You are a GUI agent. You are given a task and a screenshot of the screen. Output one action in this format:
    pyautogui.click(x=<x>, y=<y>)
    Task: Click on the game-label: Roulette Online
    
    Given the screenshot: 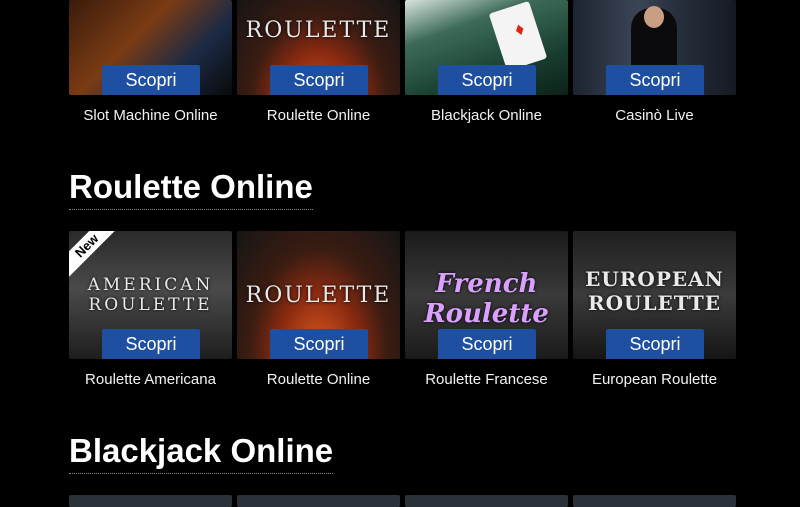 What is the action you would take?
    pyautogui.click(x=318, y=379)
    